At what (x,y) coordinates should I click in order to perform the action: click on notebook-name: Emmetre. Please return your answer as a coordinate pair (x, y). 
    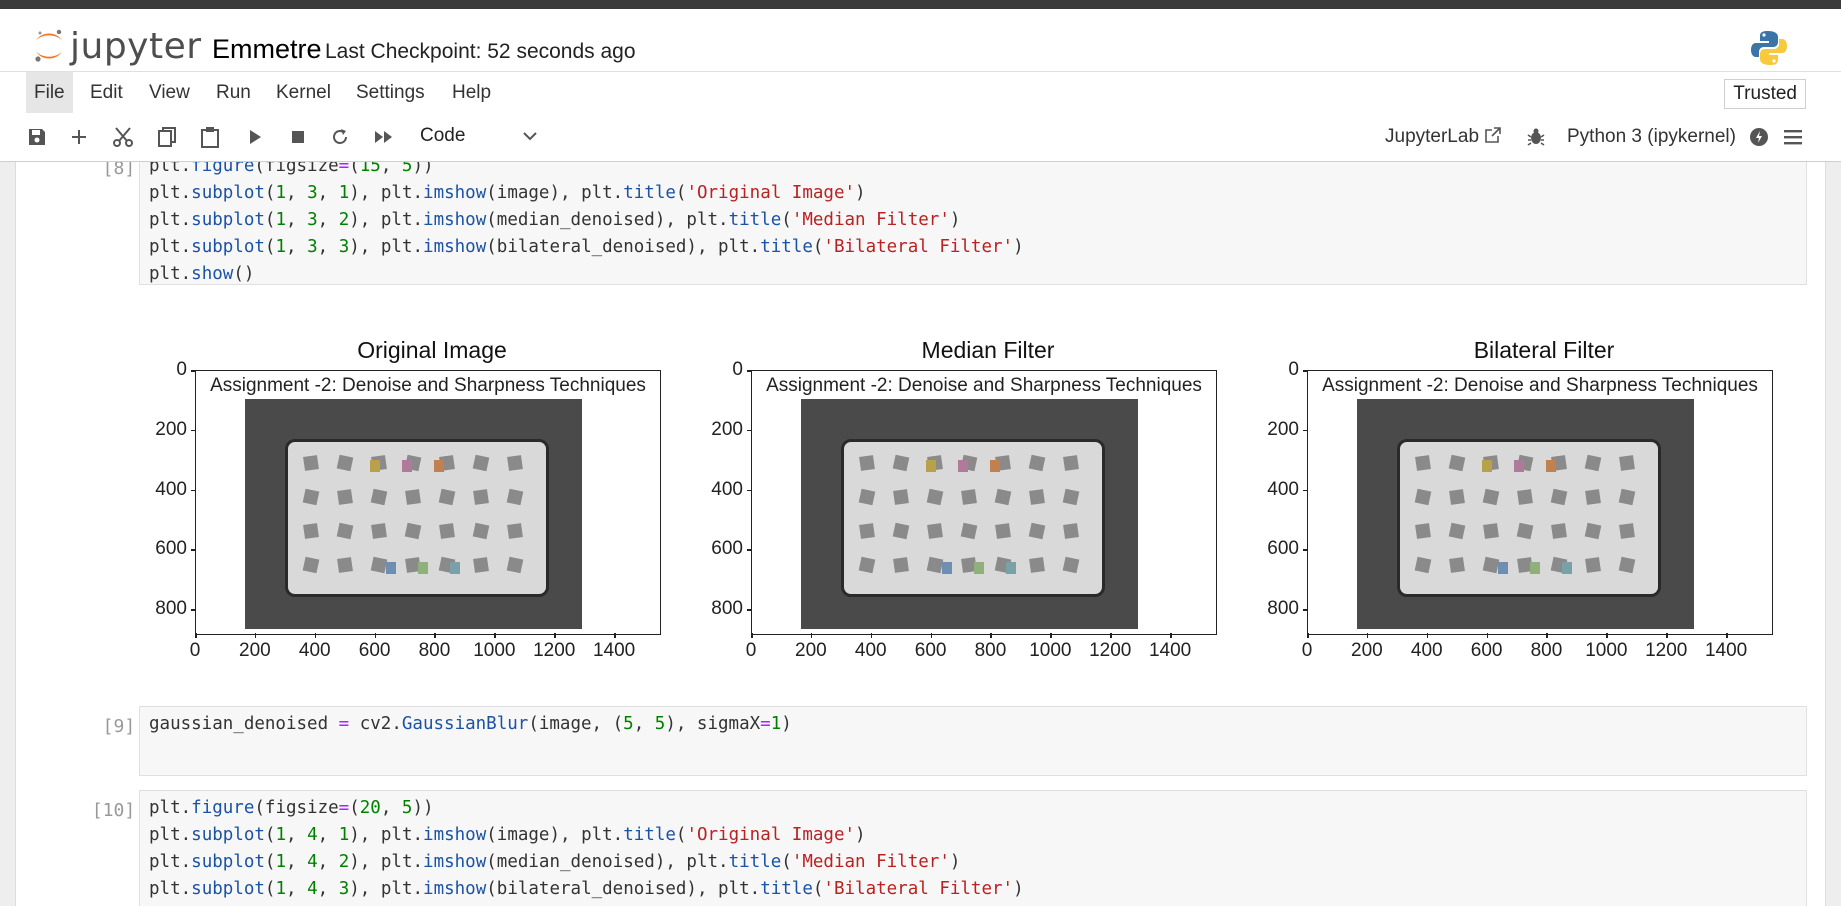
    Looking at the image, I should click on (267, 49).